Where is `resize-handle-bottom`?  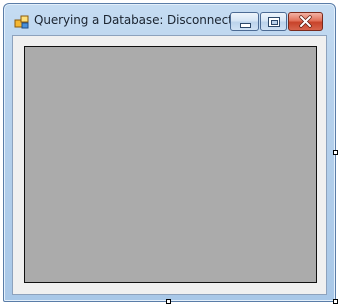
resize-handle-bottom is located at coordinates (168, 301).